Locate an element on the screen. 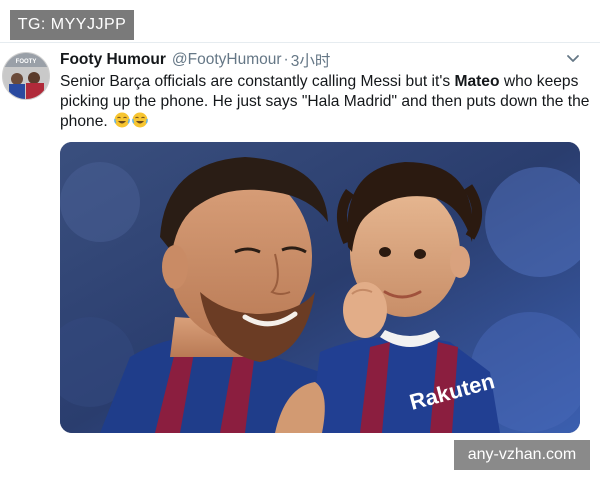  avatar-image: FOOTY is located at coordinates (26, 76).